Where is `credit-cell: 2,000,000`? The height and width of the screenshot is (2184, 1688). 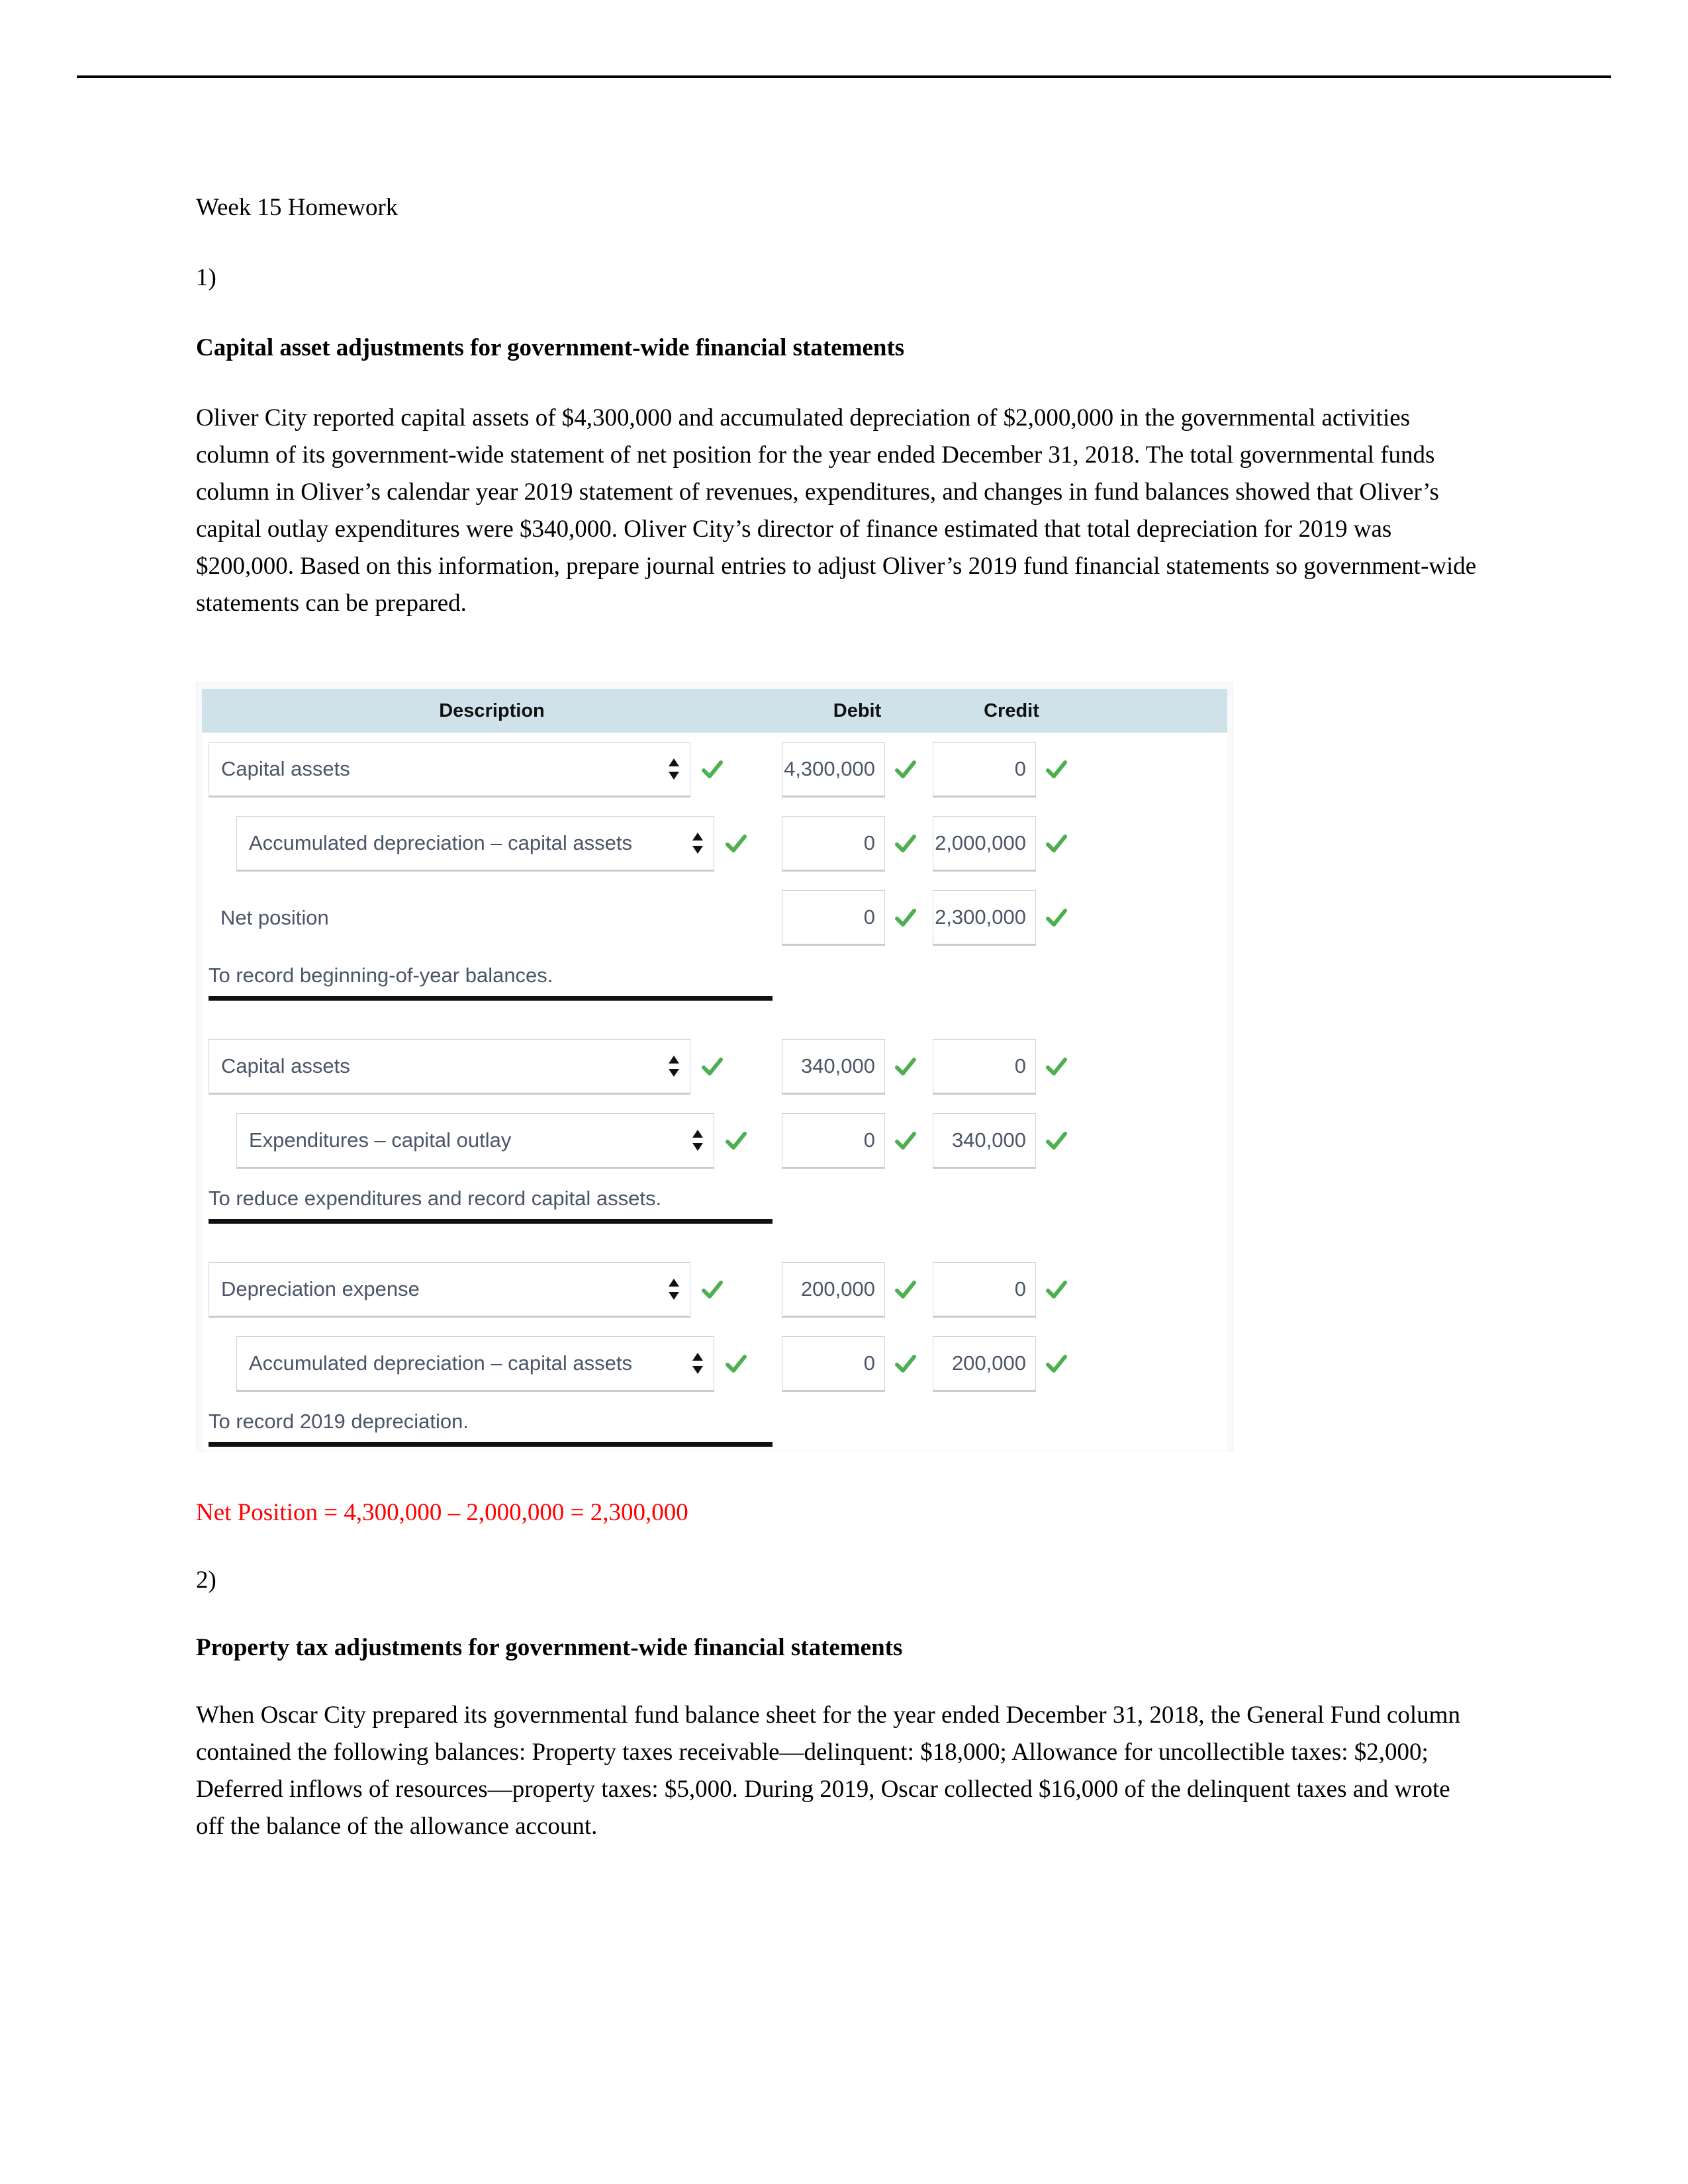
credit-cell: 2,000,000 is located at coordinates (1011, 844).